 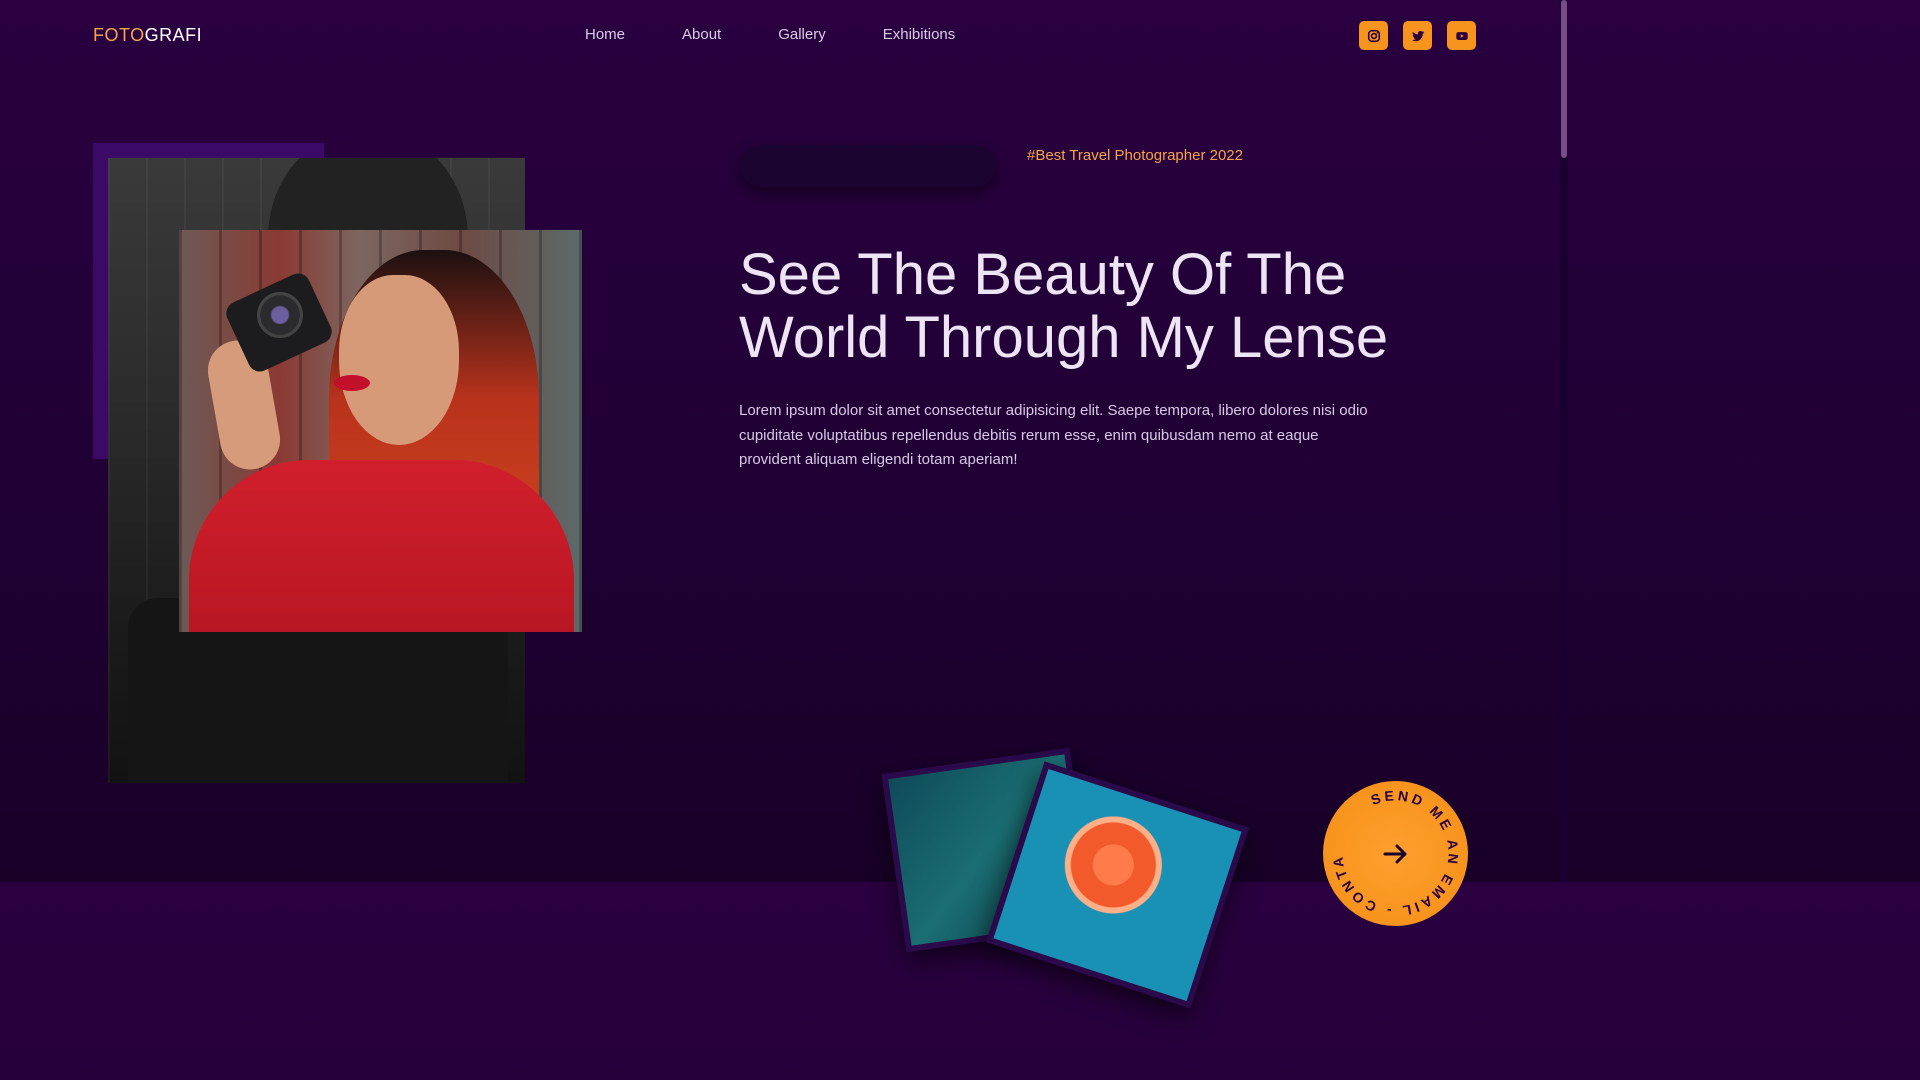 I want to click on social-links, so click(x=1417, y=35).